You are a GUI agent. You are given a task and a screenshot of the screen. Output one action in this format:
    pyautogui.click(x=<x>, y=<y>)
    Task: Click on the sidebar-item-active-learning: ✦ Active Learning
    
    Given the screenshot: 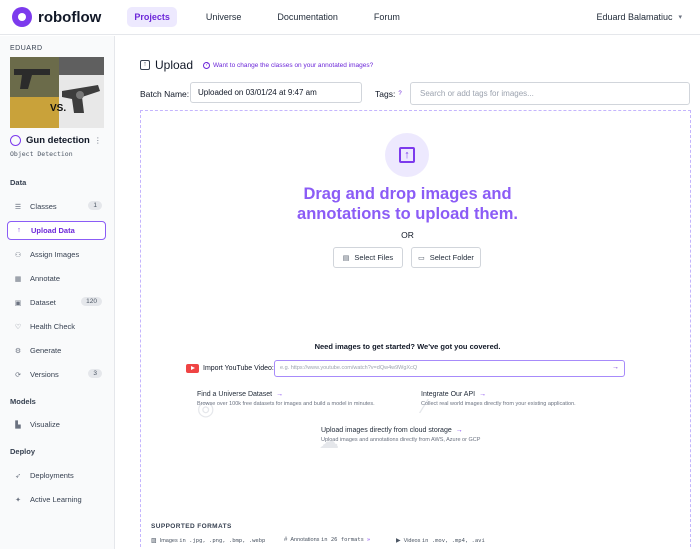 What is the action you would take?
    pyautogui.click(x=56, y=499)
    